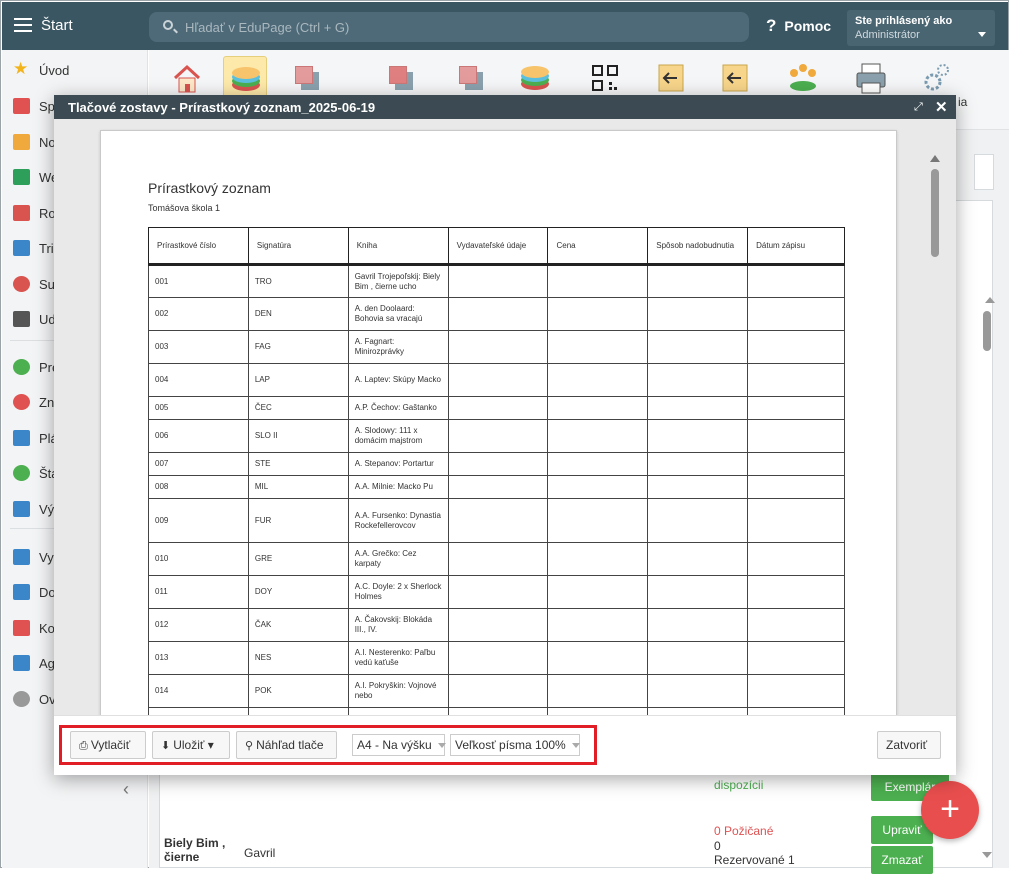 This screenshot has width=1009, height=874. What do you see at coordinates (904, 21) in the screenshot?
I see `user-line1: Ste prihlásený ako` at bounding box center [904, 21].